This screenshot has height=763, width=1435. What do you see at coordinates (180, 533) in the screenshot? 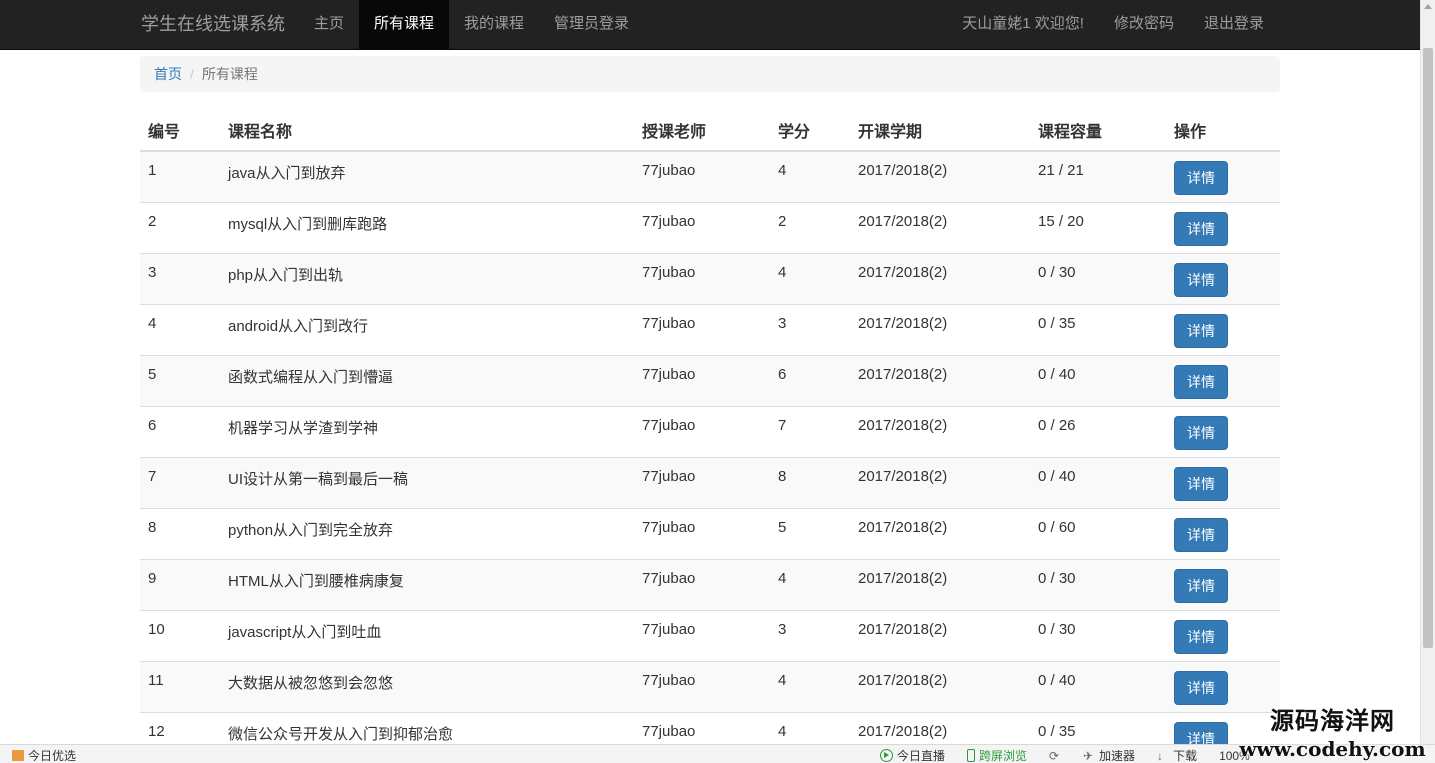
I see `cell-id: 8` at bounding box center [180, 533].